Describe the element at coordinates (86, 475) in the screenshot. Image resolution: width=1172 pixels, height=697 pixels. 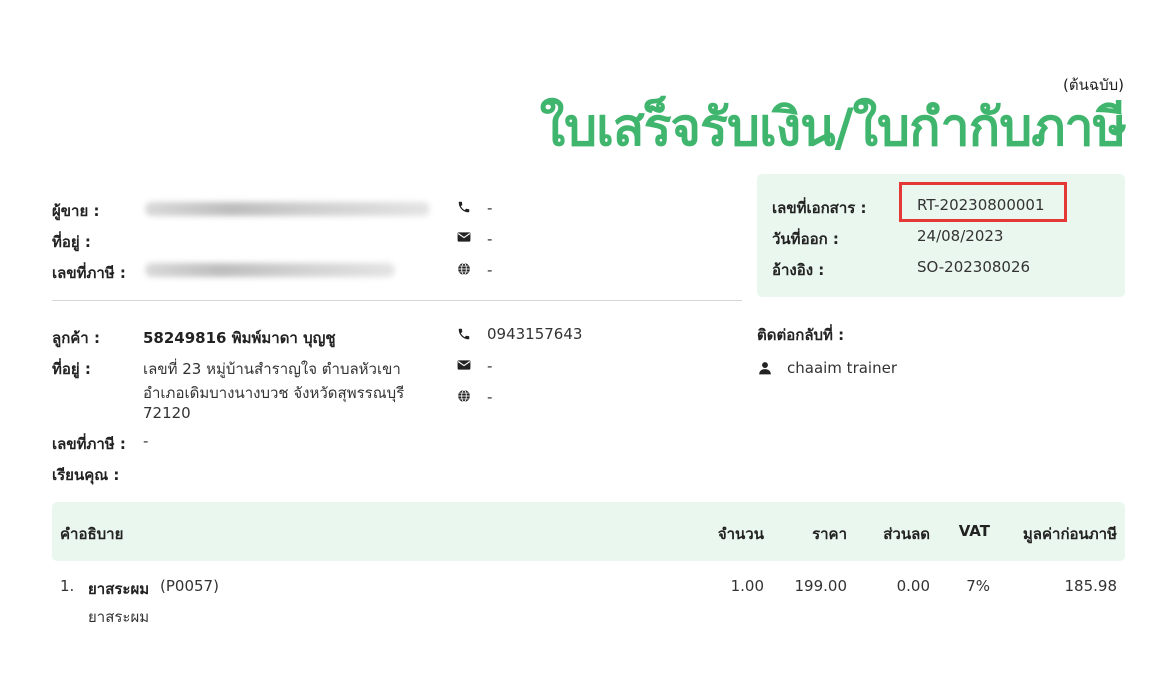
I see `attn-label: เรียนคุณ :` at that location.